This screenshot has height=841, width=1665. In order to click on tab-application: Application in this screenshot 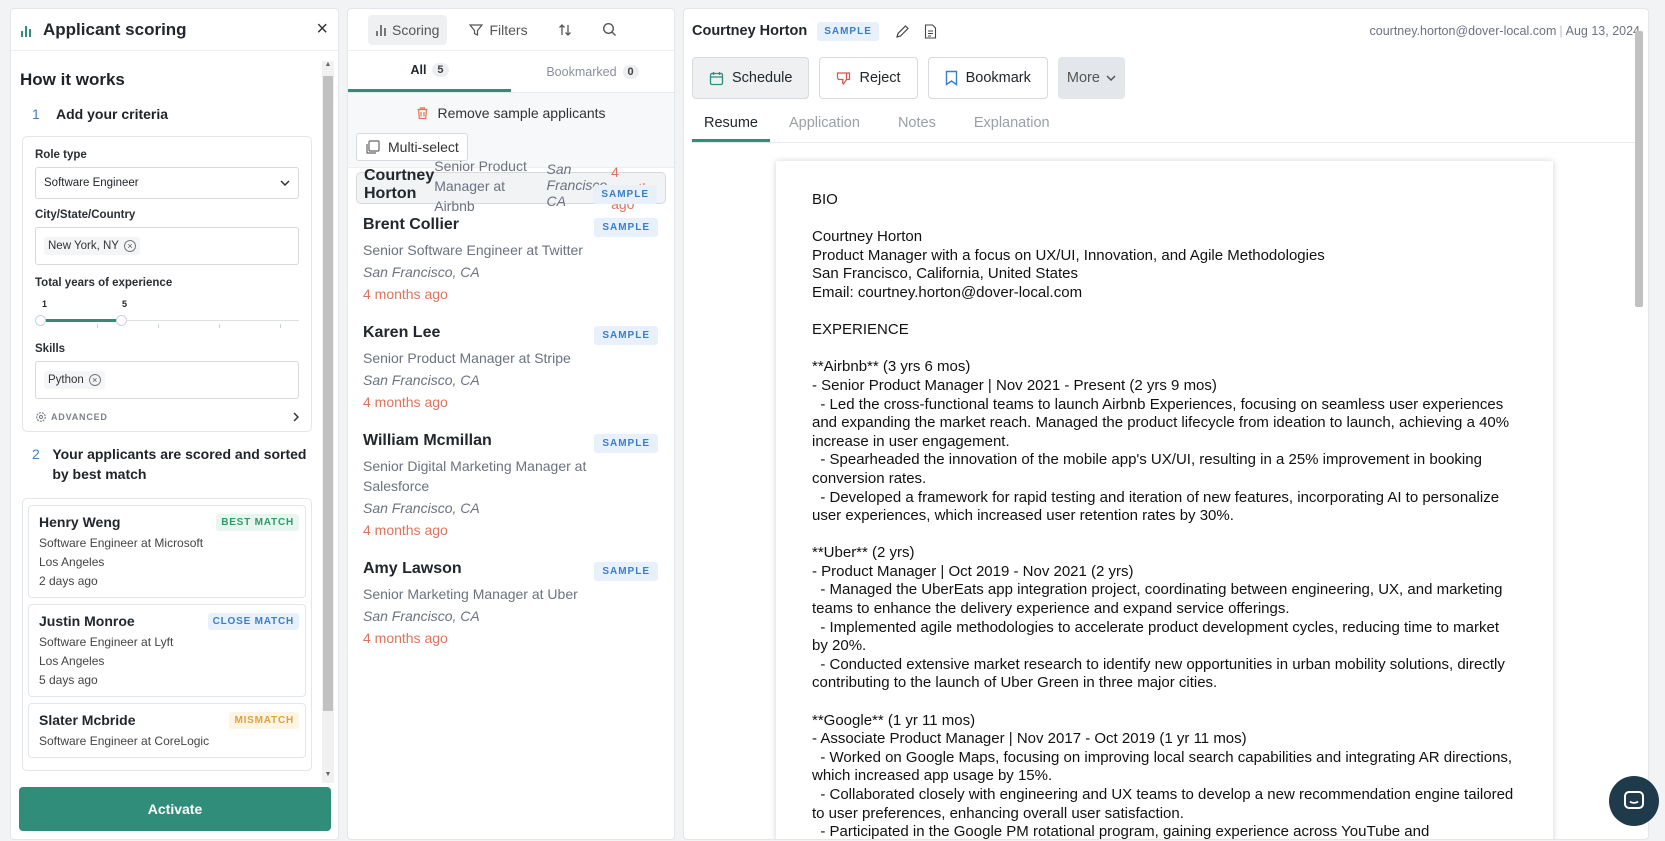, I will do `click(824, 126)`.